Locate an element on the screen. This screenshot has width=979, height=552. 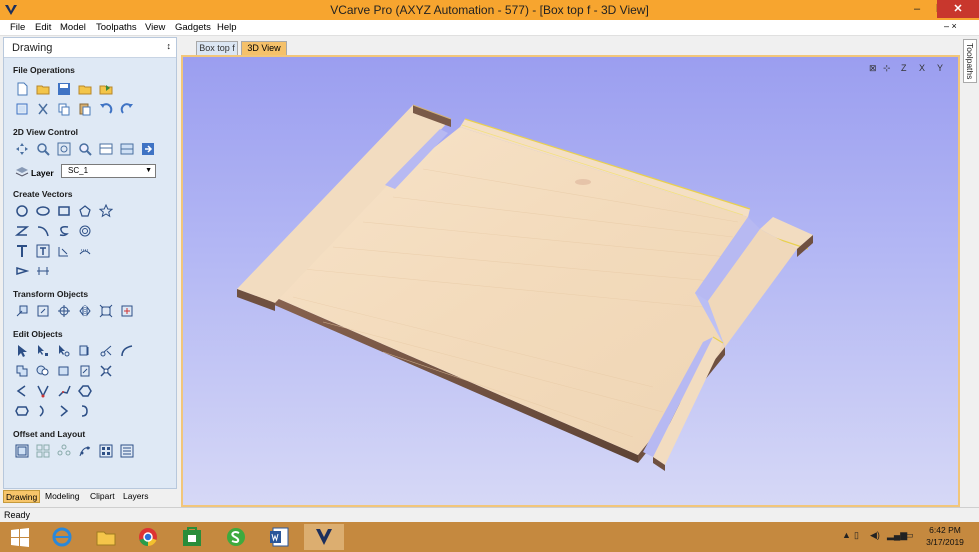
pin-icon: ↕ is located at coordinates (169, 46).